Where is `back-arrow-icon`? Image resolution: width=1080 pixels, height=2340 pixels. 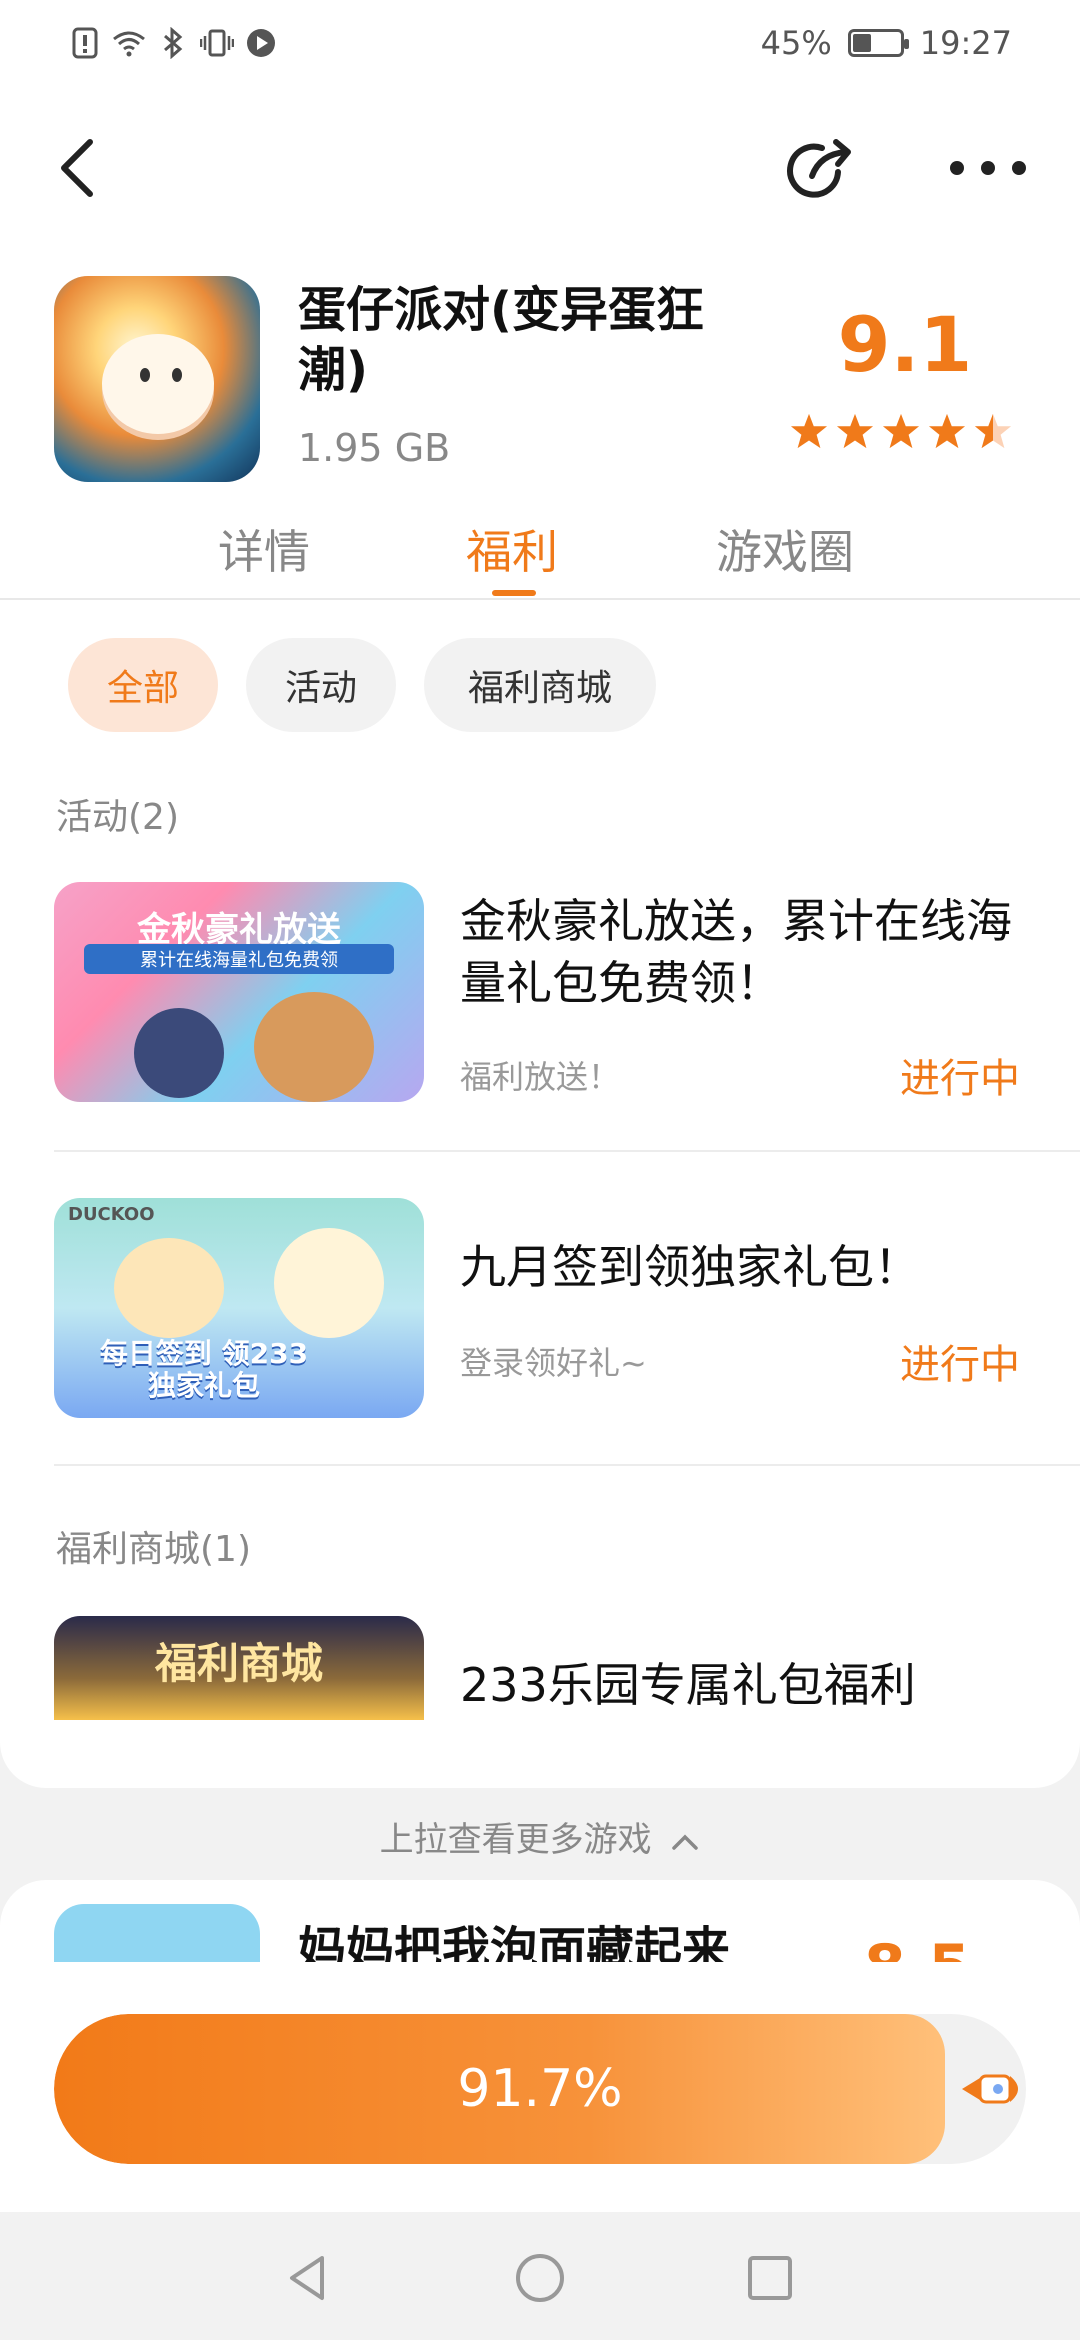
back-arrow-icon is located at coordinates (77, 168).